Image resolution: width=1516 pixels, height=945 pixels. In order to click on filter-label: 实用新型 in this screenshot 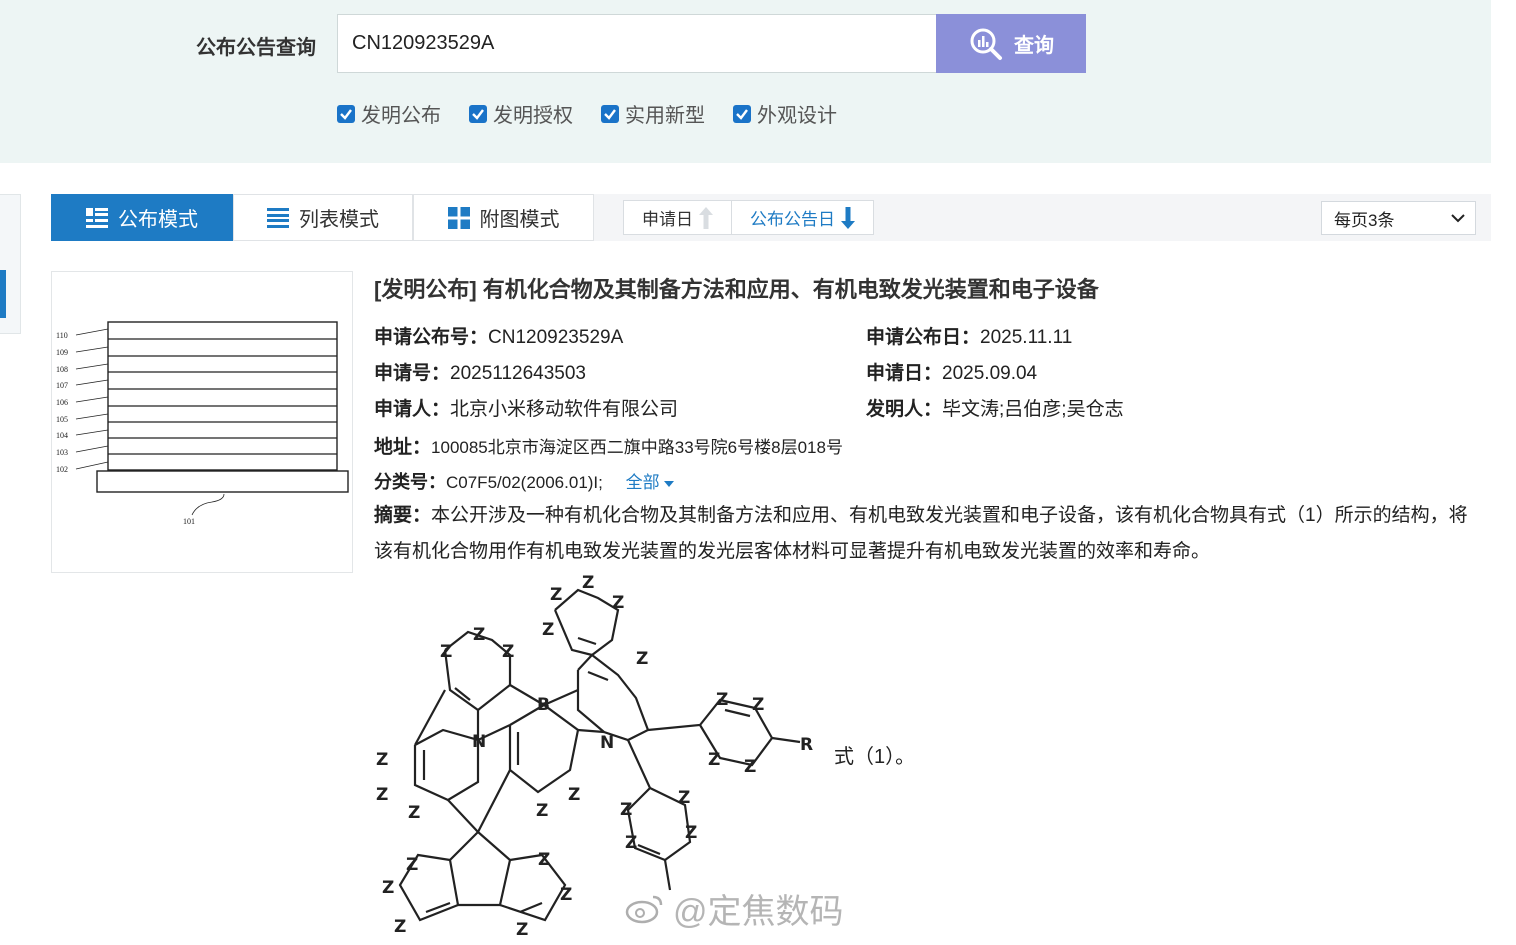, I will do `click(665, 116)`.